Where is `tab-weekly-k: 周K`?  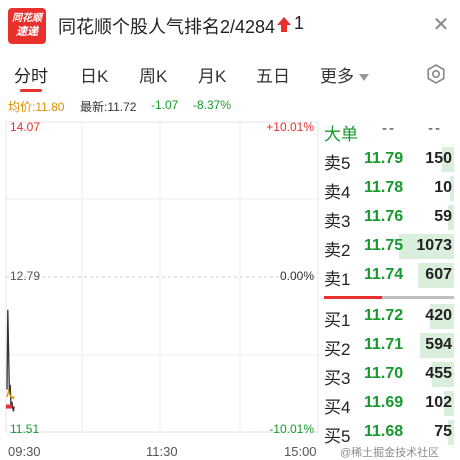 tab-weekly-k: 周K is located at coordinates (153, 74).